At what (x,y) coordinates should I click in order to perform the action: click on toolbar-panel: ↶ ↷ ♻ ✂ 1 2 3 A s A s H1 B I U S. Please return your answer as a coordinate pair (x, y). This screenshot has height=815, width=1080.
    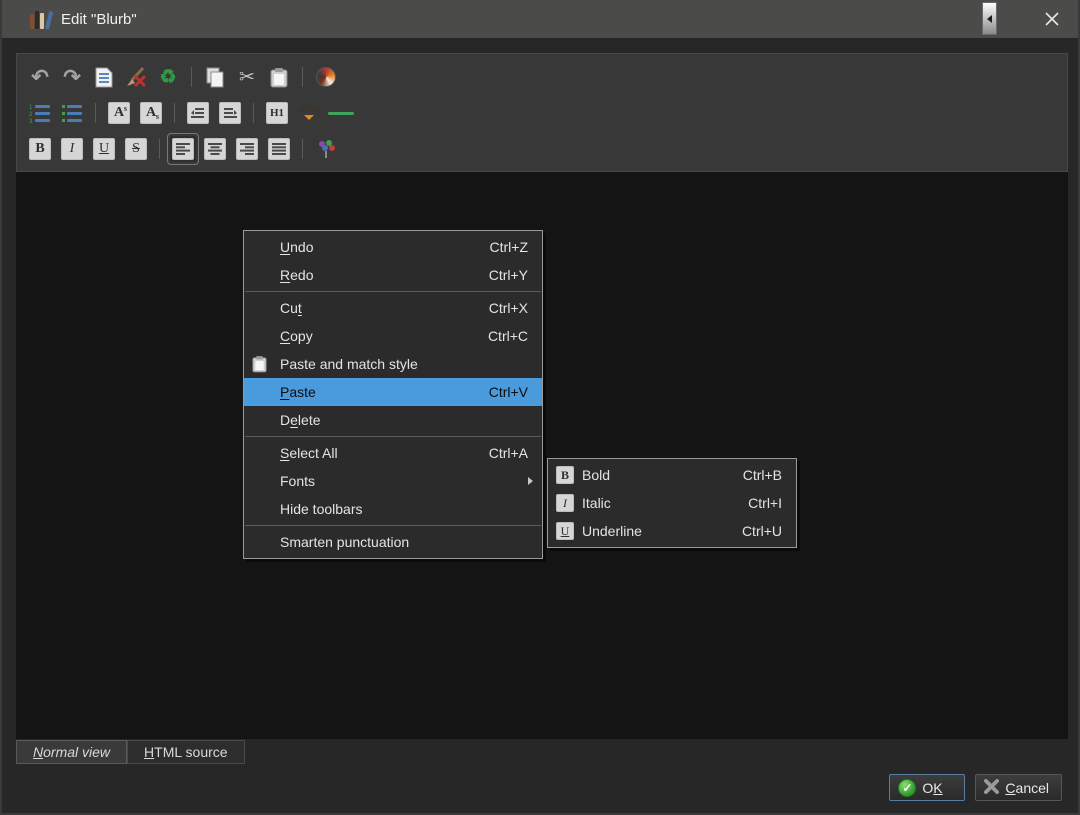
    Looking at the image, I should click on (542, 112).